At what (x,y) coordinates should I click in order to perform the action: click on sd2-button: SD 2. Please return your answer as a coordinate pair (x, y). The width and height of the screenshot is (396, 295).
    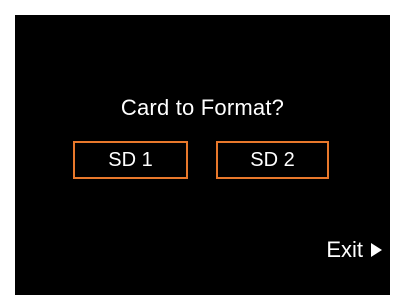
    Looking at the image, I should click on (272, 160).